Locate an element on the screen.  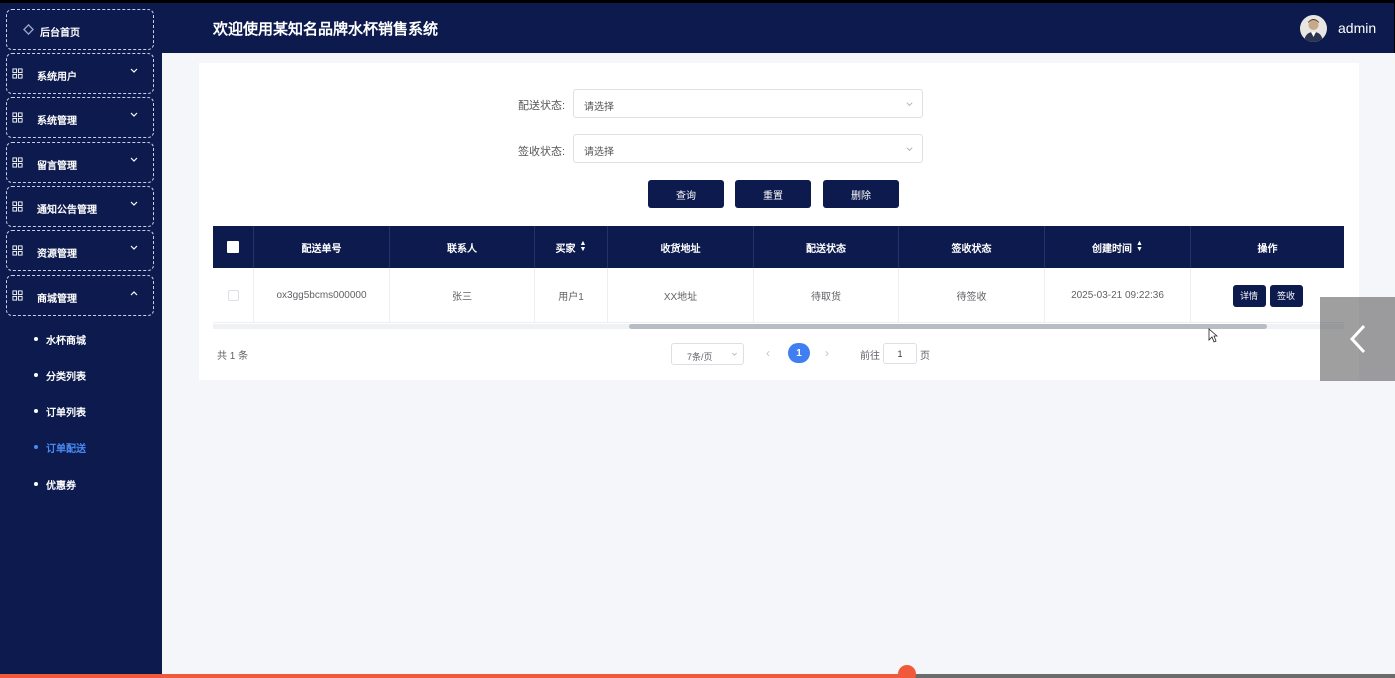
query-button: 查询 is located at coordinates (686, 194).